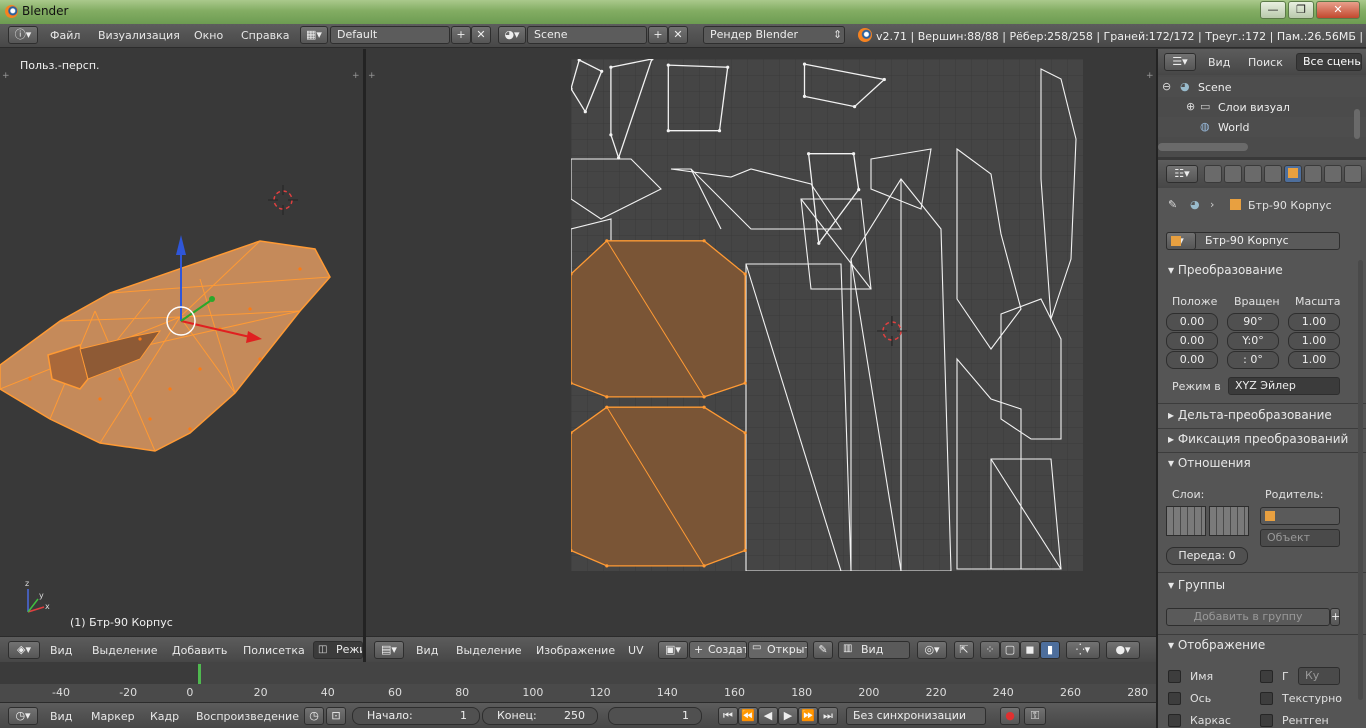 This screenshot has width=1366, height=728. Describe the element at coordinates (23, 35) in the screenshot. I see `editor-type-info-icon: ⓘ▾` at that location.